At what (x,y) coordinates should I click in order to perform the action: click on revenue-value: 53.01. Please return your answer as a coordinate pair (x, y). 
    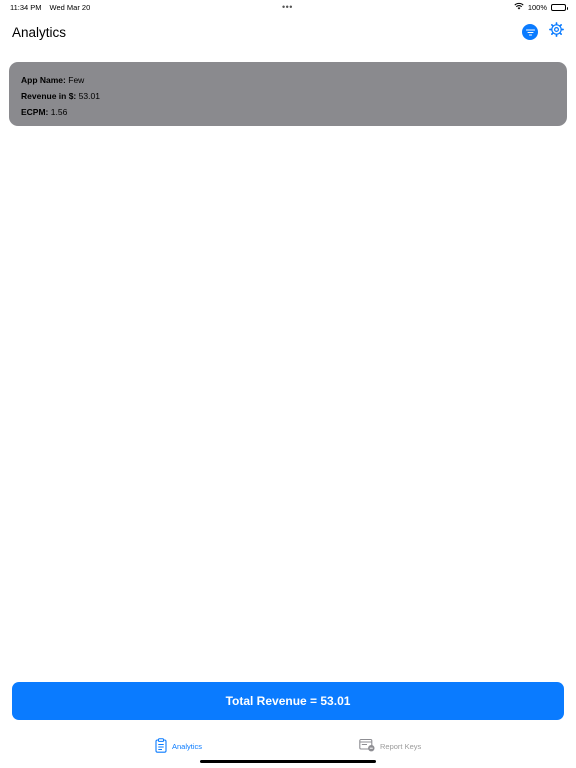
    Looking at the image, I should click on (89, 96).